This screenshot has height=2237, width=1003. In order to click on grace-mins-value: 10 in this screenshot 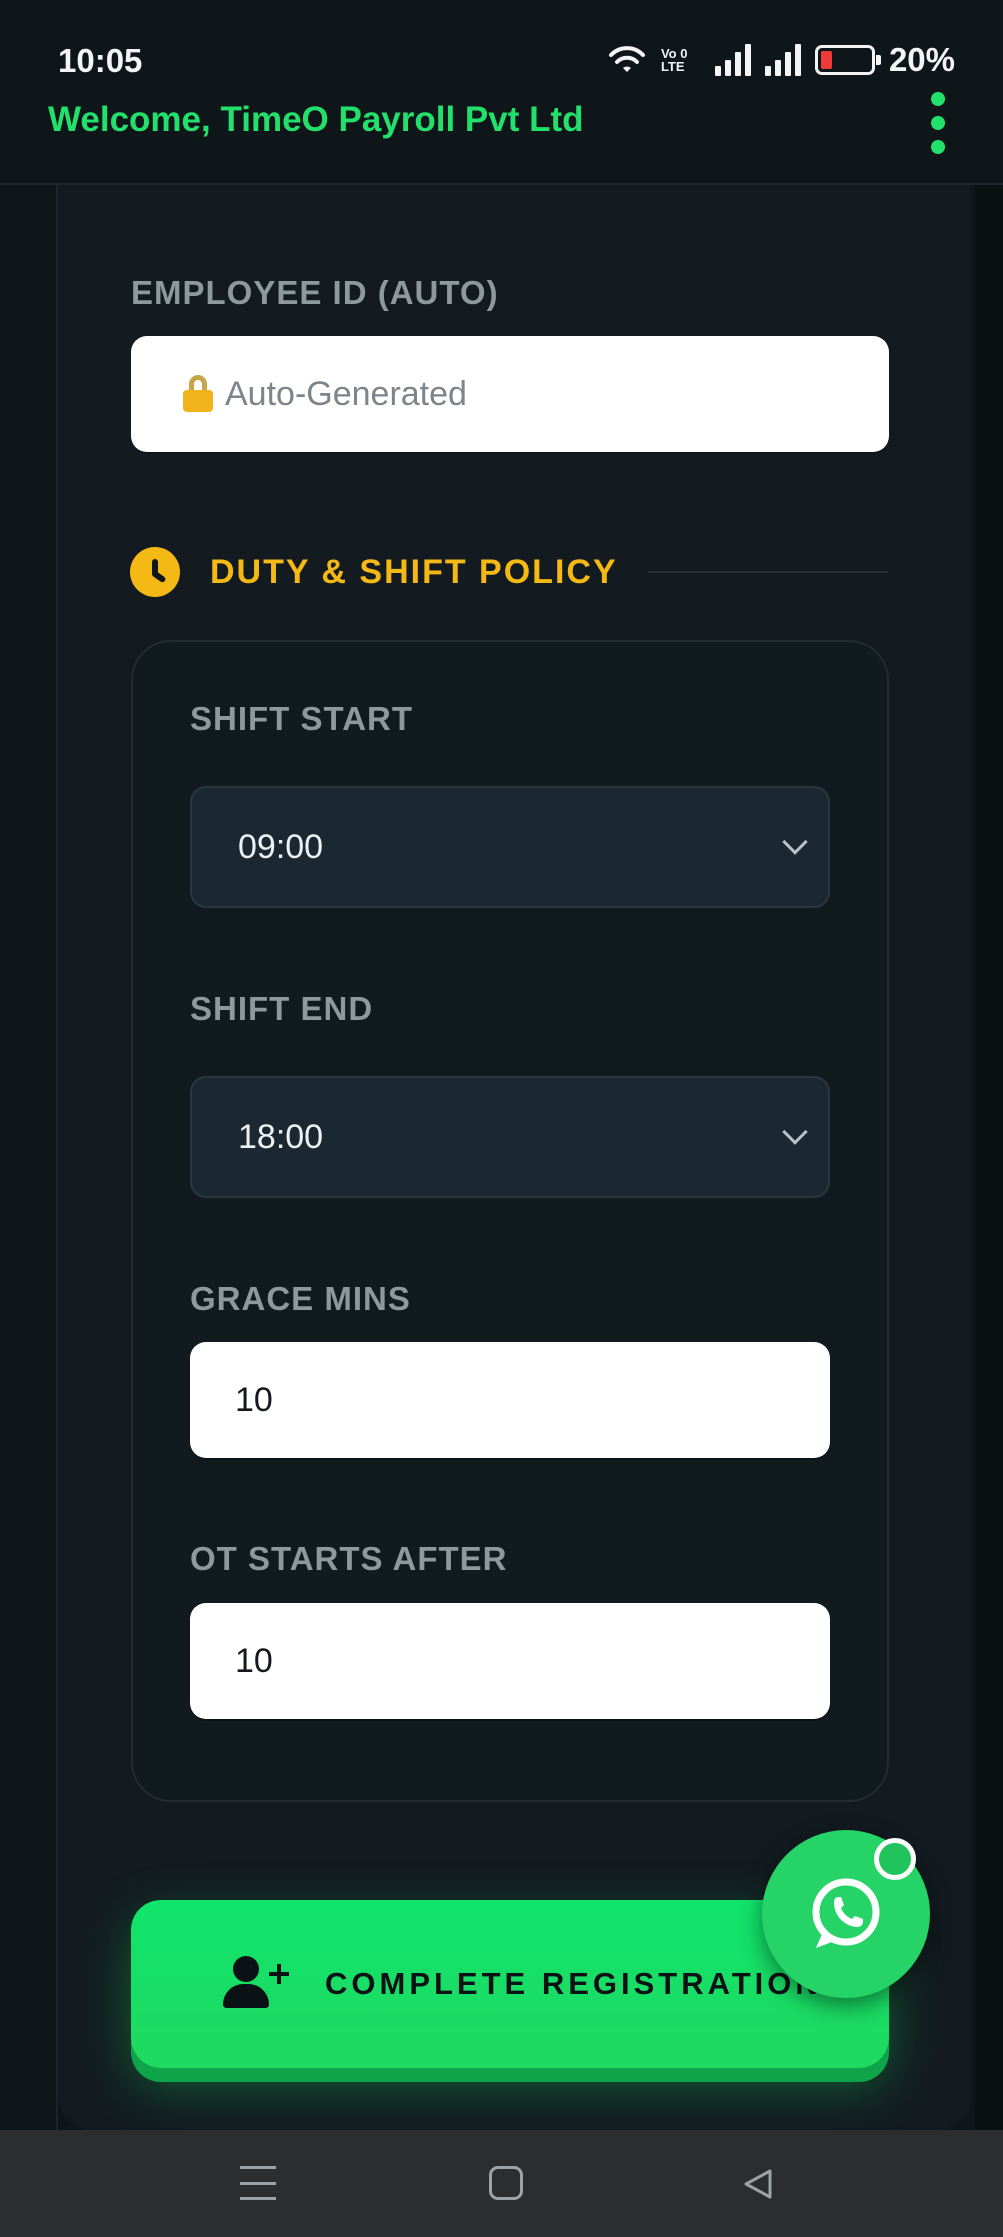, I will do `click(254, 1399)`.